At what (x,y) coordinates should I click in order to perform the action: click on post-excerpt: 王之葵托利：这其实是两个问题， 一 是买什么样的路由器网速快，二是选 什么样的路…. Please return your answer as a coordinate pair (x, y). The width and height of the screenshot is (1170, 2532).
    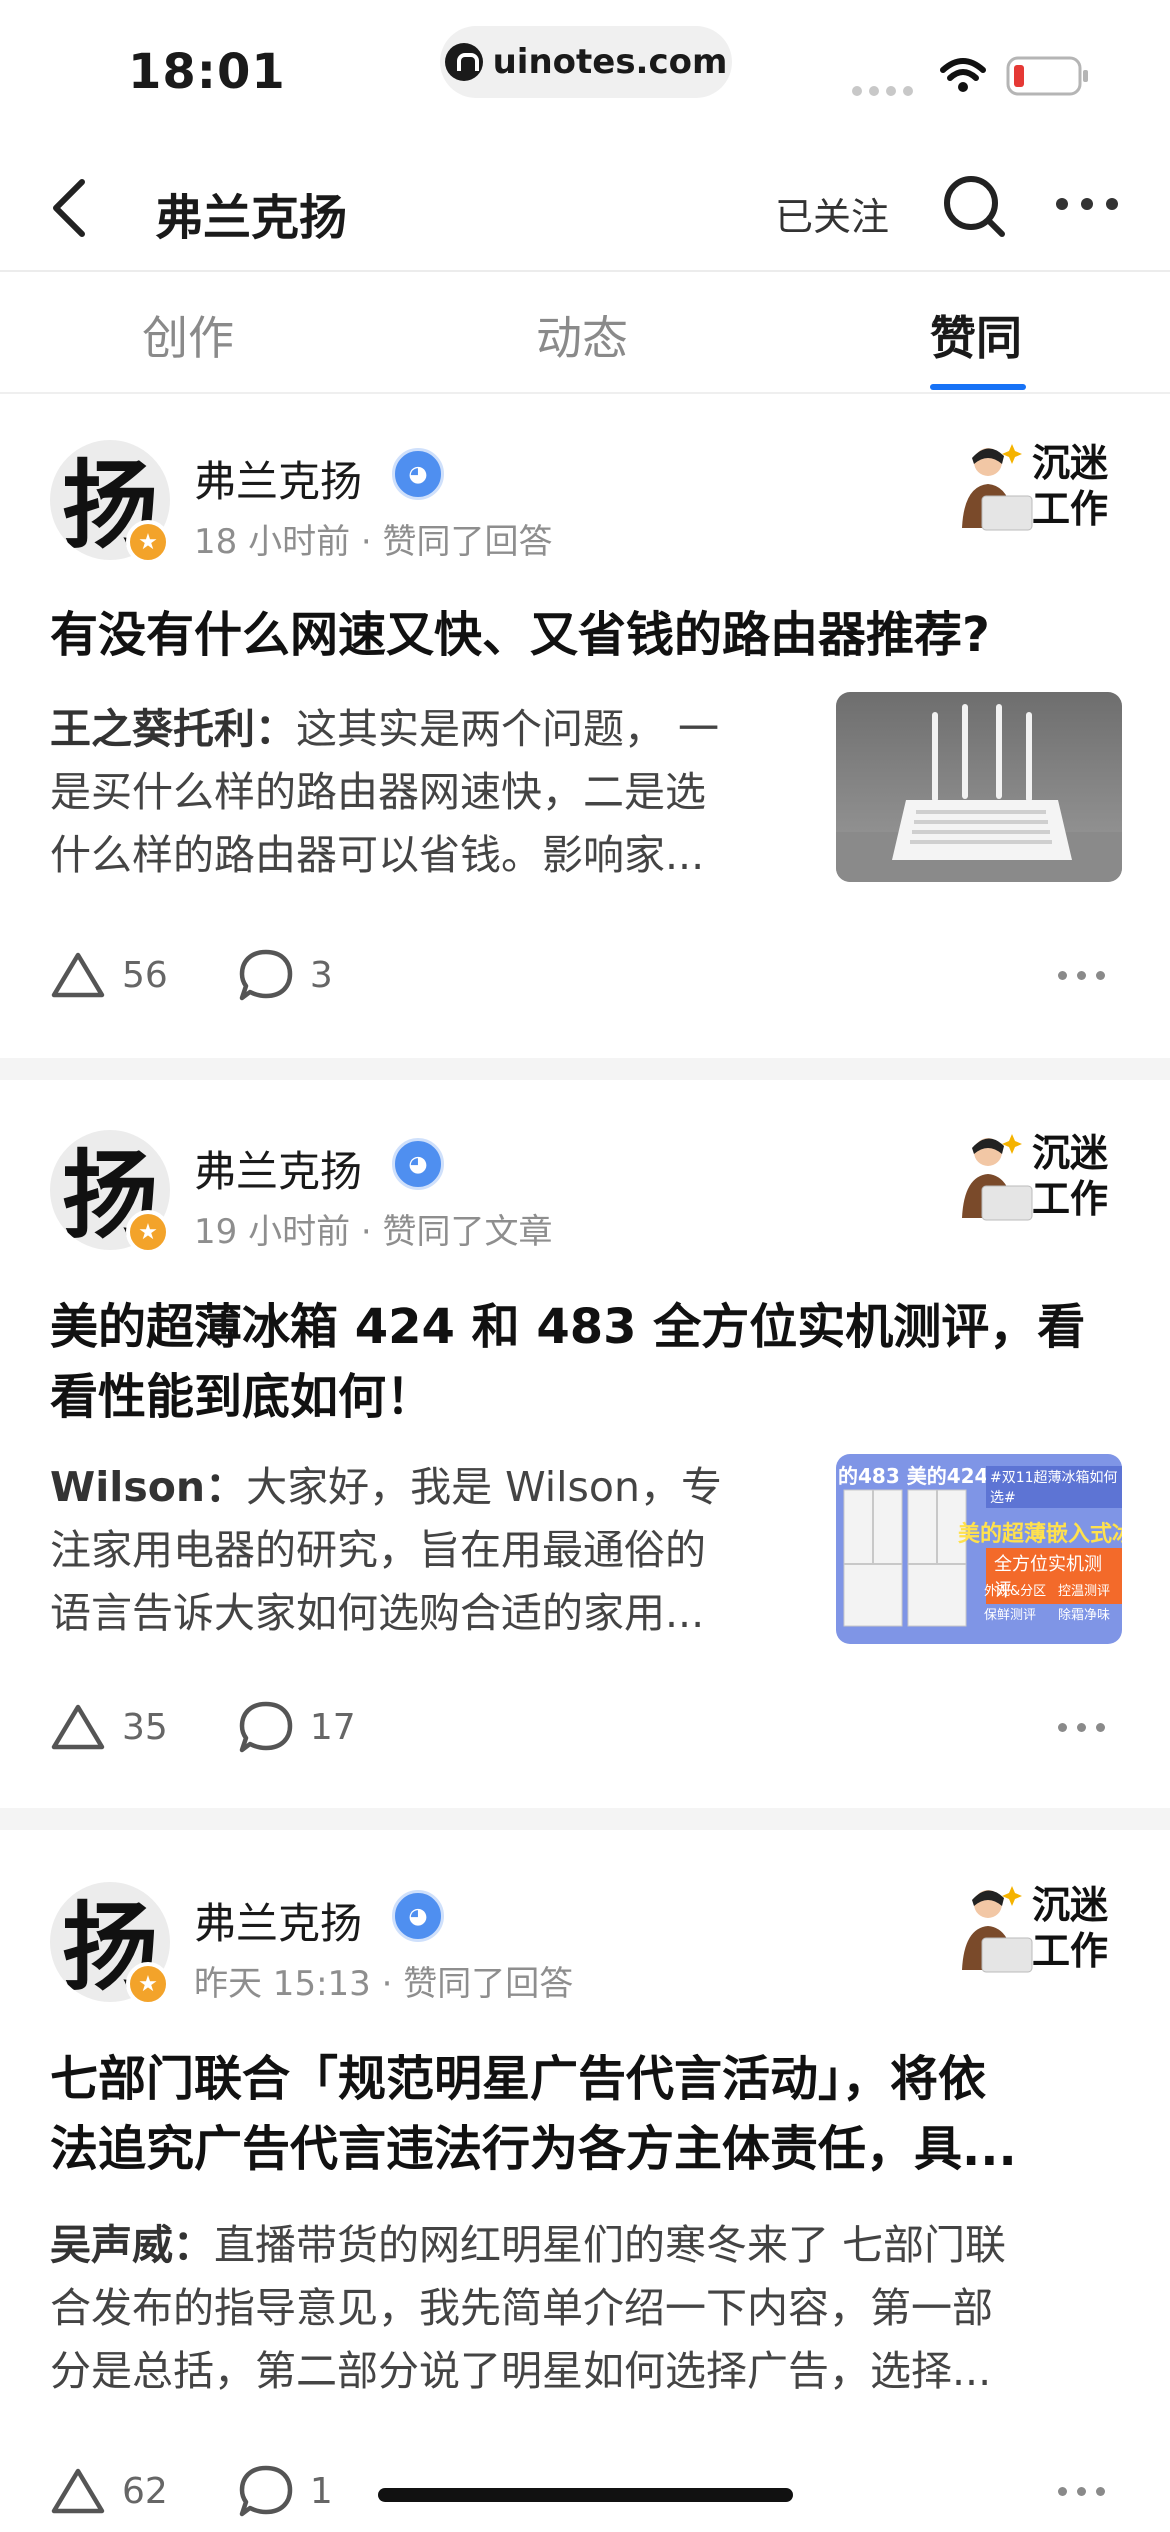
    Looking at the image, I should click on (430, 792).